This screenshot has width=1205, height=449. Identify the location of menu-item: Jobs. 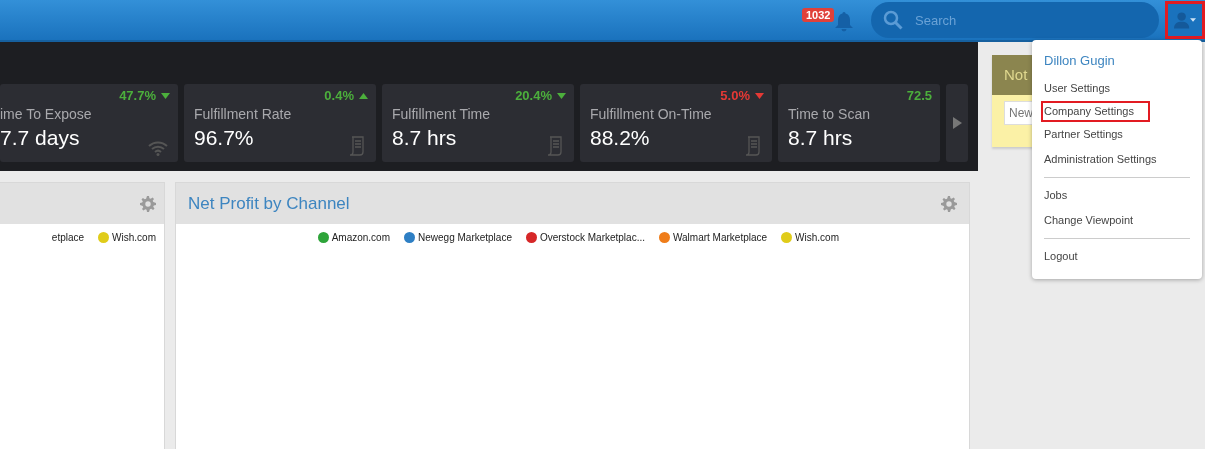
(1115, 195).